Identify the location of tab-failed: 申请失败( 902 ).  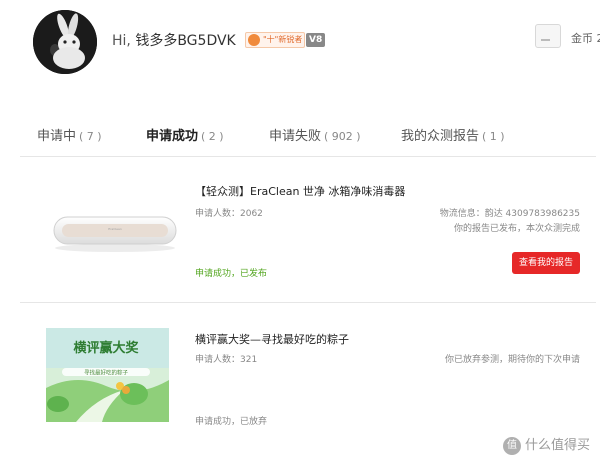
(315, 134).